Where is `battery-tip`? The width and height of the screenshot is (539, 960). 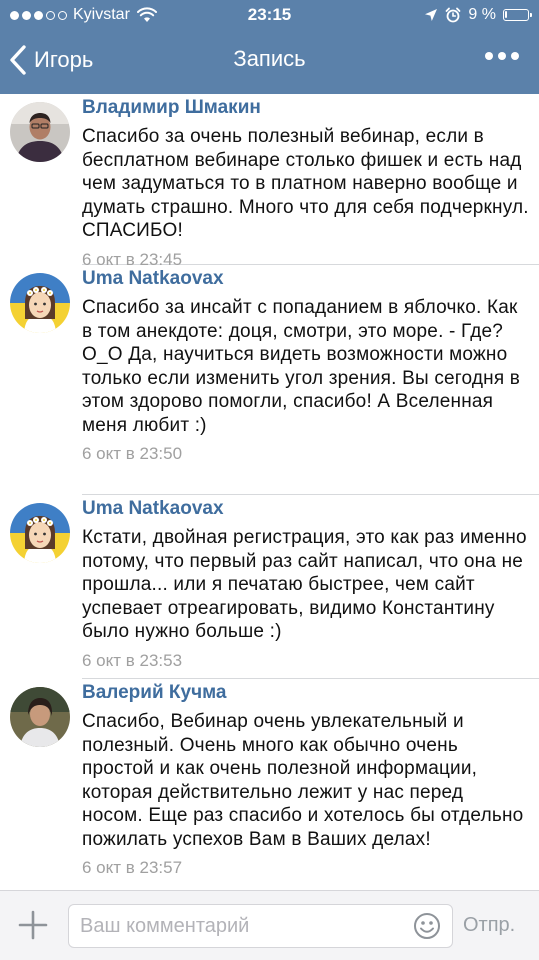
battery-tip is located at coordinates (531, 15).